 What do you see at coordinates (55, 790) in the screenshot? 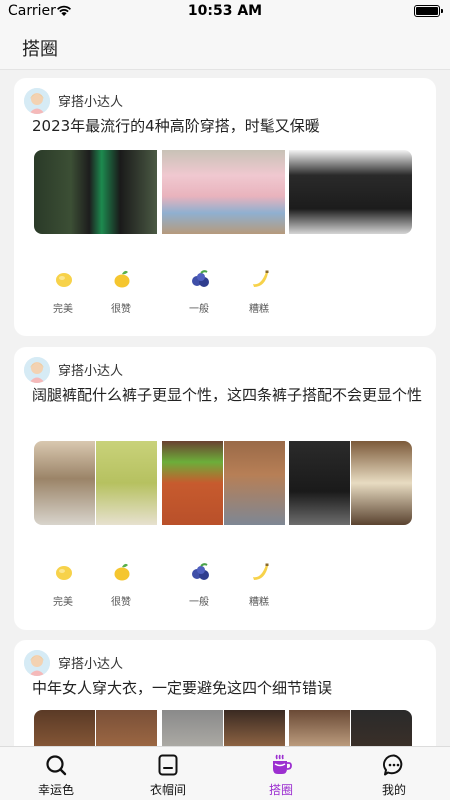
I see `tab-label: 幸运色` at bounding box center [55, 790].